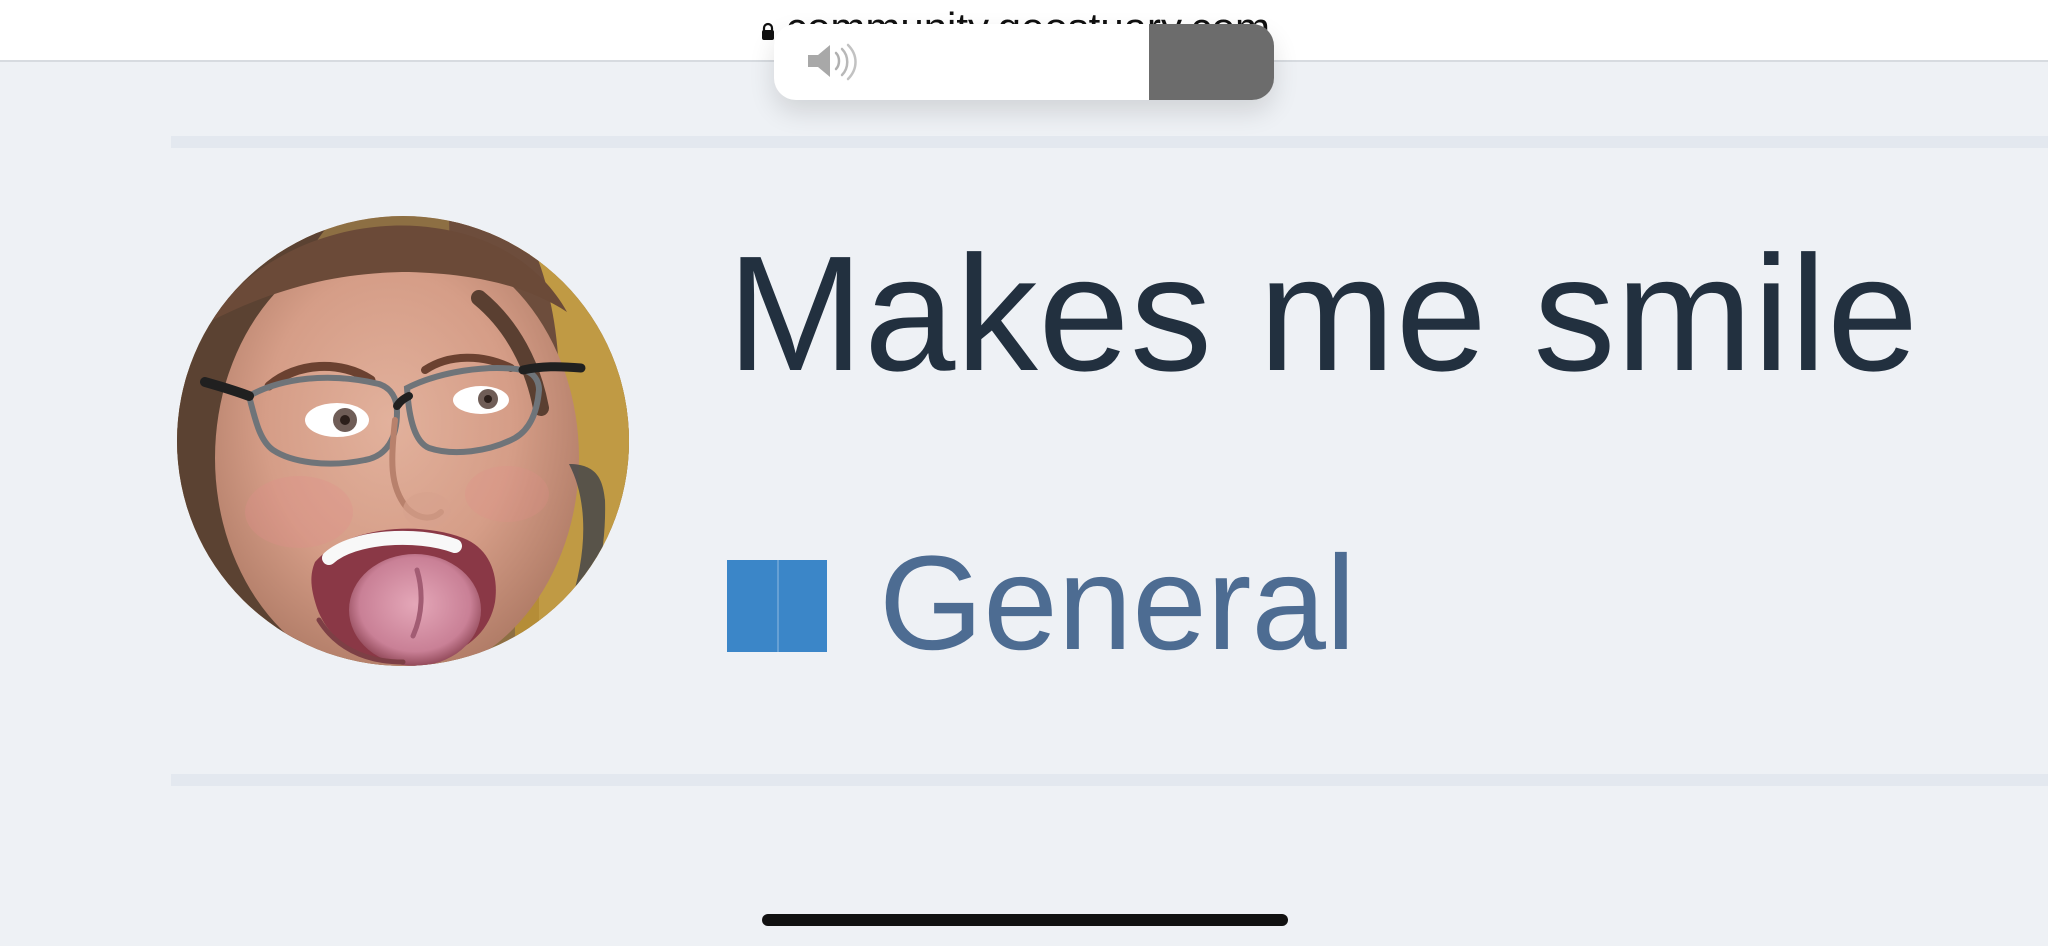  What do you see at coordinates (768, 31) in the screenshot?
I see `lock-icon` at bounding box center [768, 31].